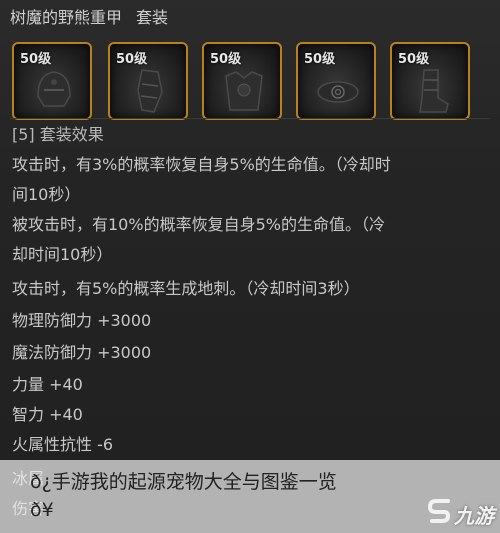 The width and height of the screenshot is (500, 533). Describe the element at coordinates (62, 254) in the screenshot. I see `set-effect-line: 却时间10秒）` at that location.